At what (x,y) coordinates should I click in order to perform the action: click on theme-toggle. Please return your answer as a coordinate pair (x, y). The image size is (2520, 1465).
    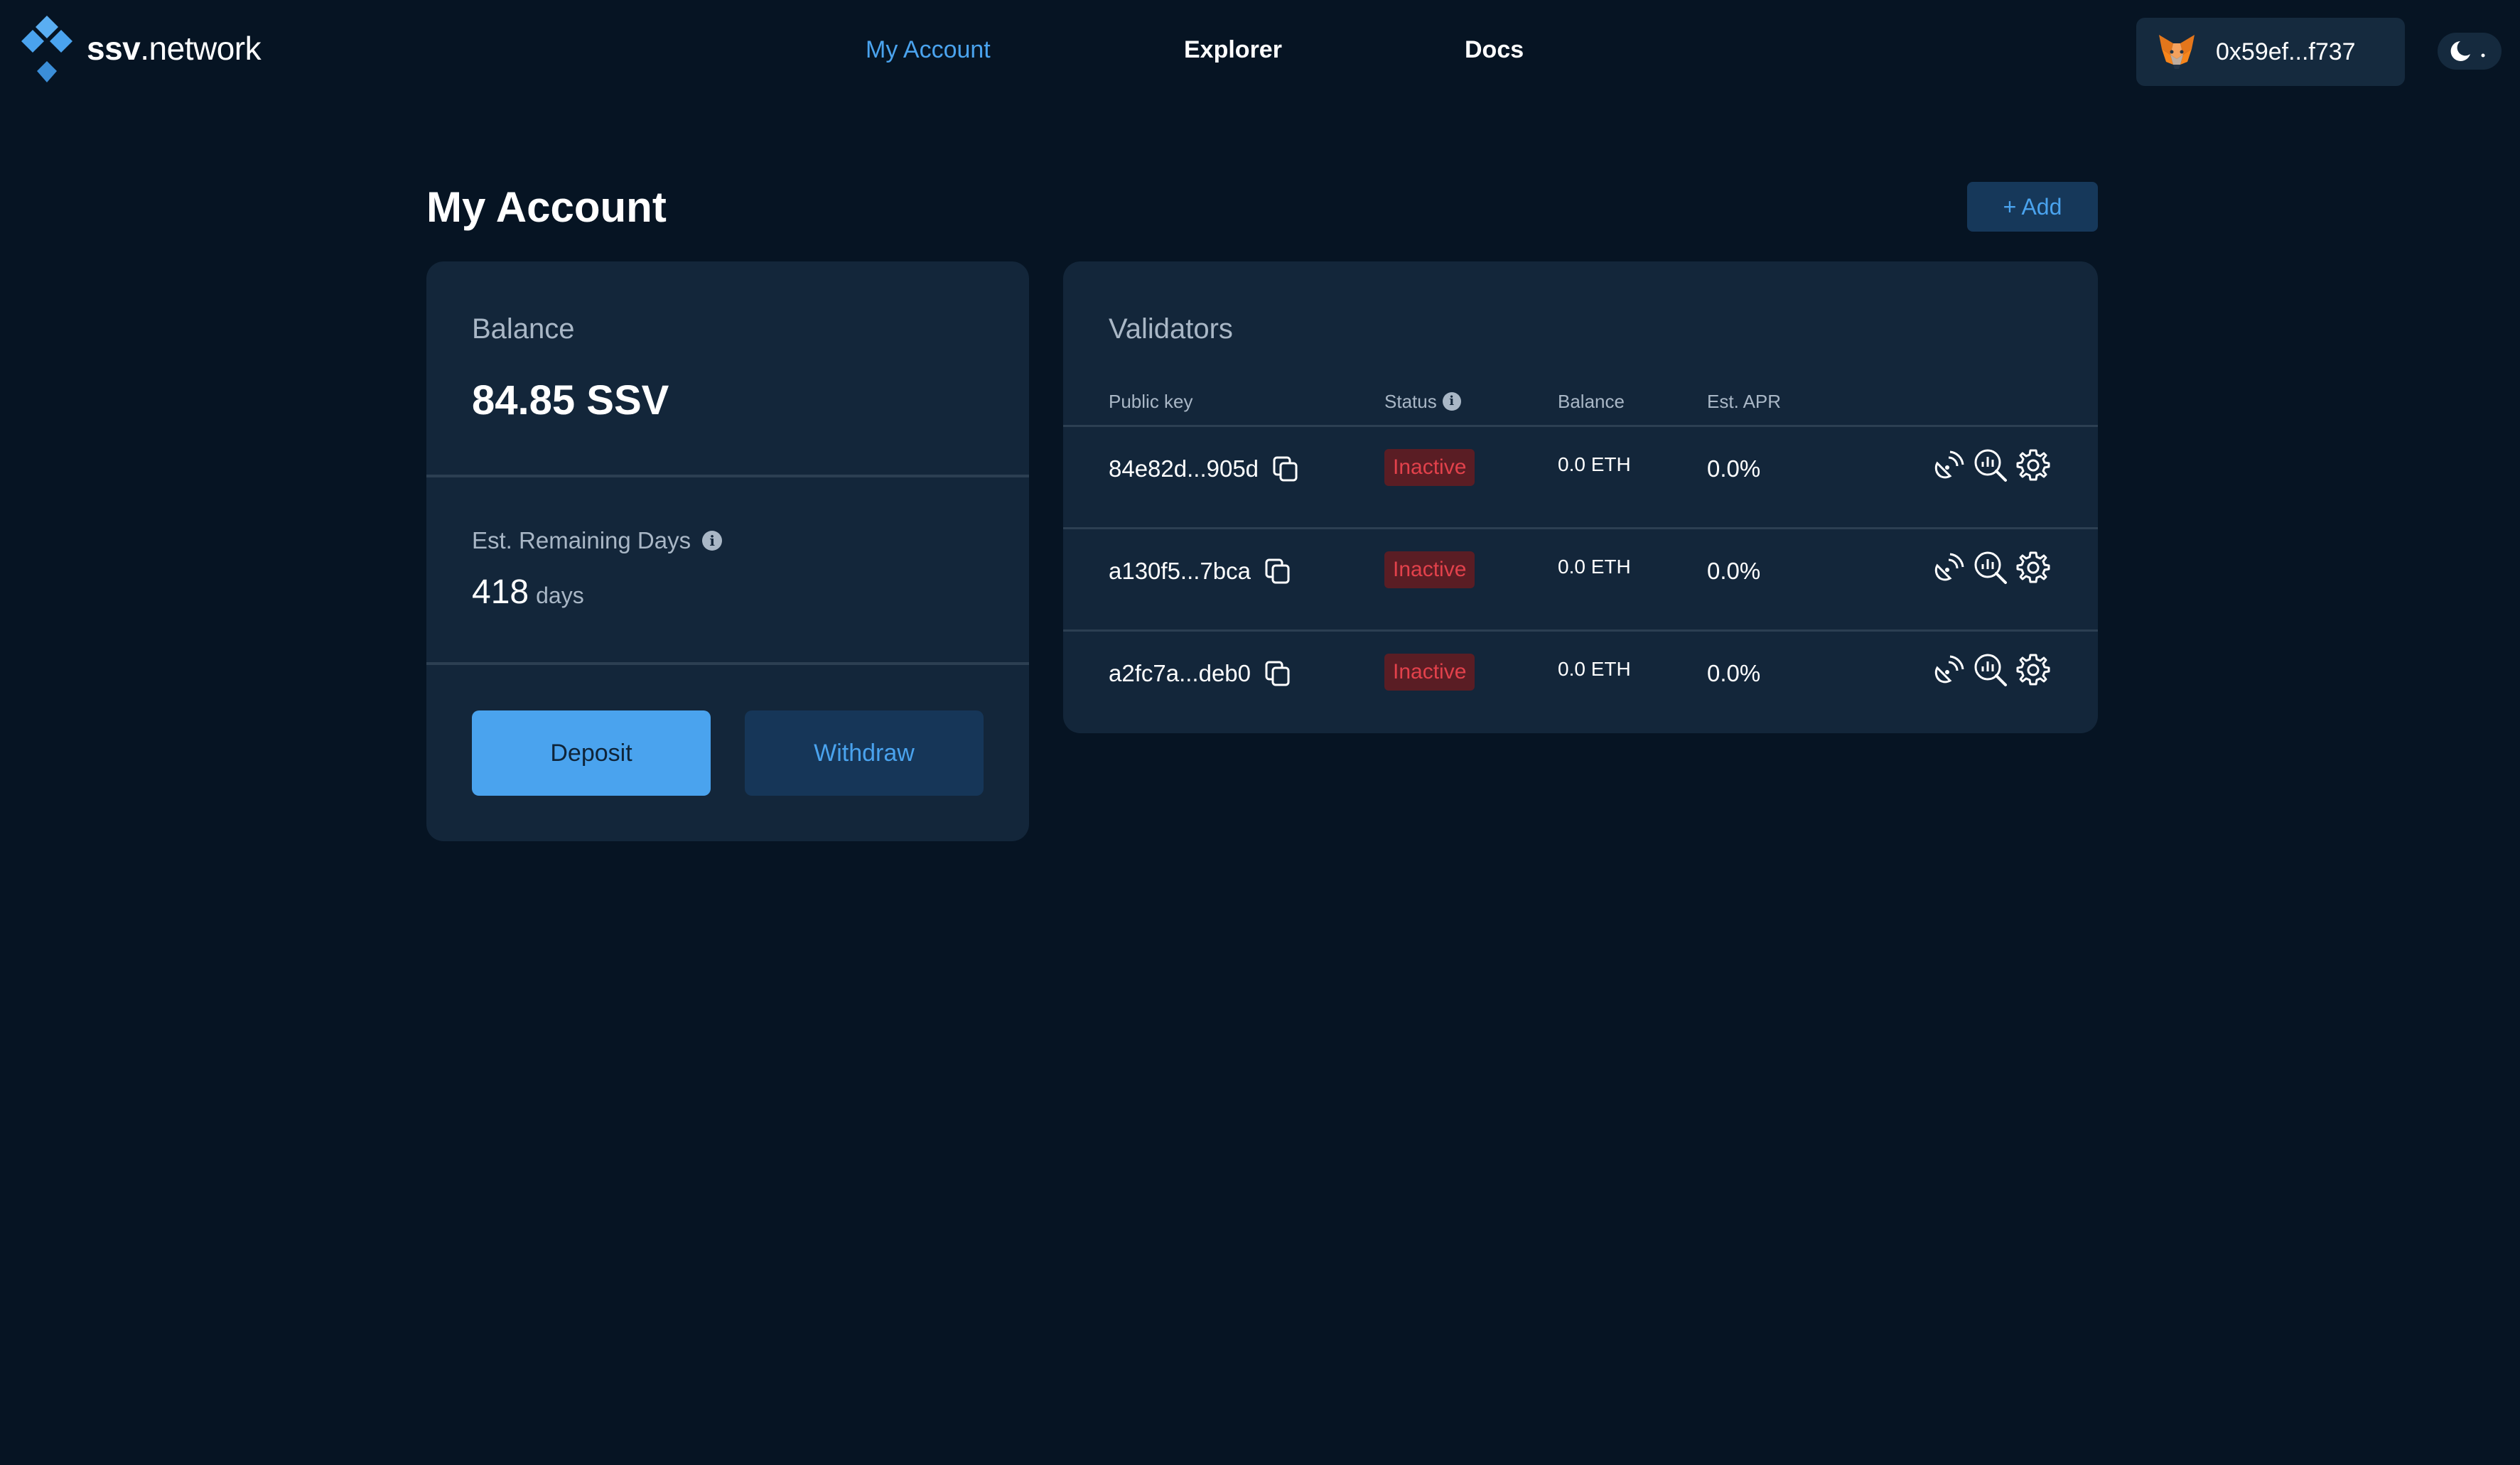
    Looking at the image, I should click on (2470, 51).